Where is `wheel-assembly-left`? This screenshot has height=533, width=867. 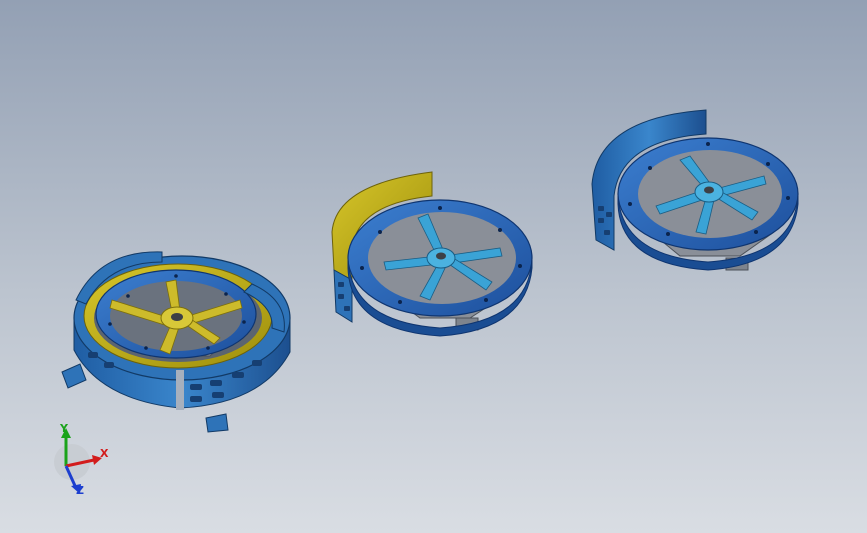 wheel-assembly-left is located at coordinates (176, 342).